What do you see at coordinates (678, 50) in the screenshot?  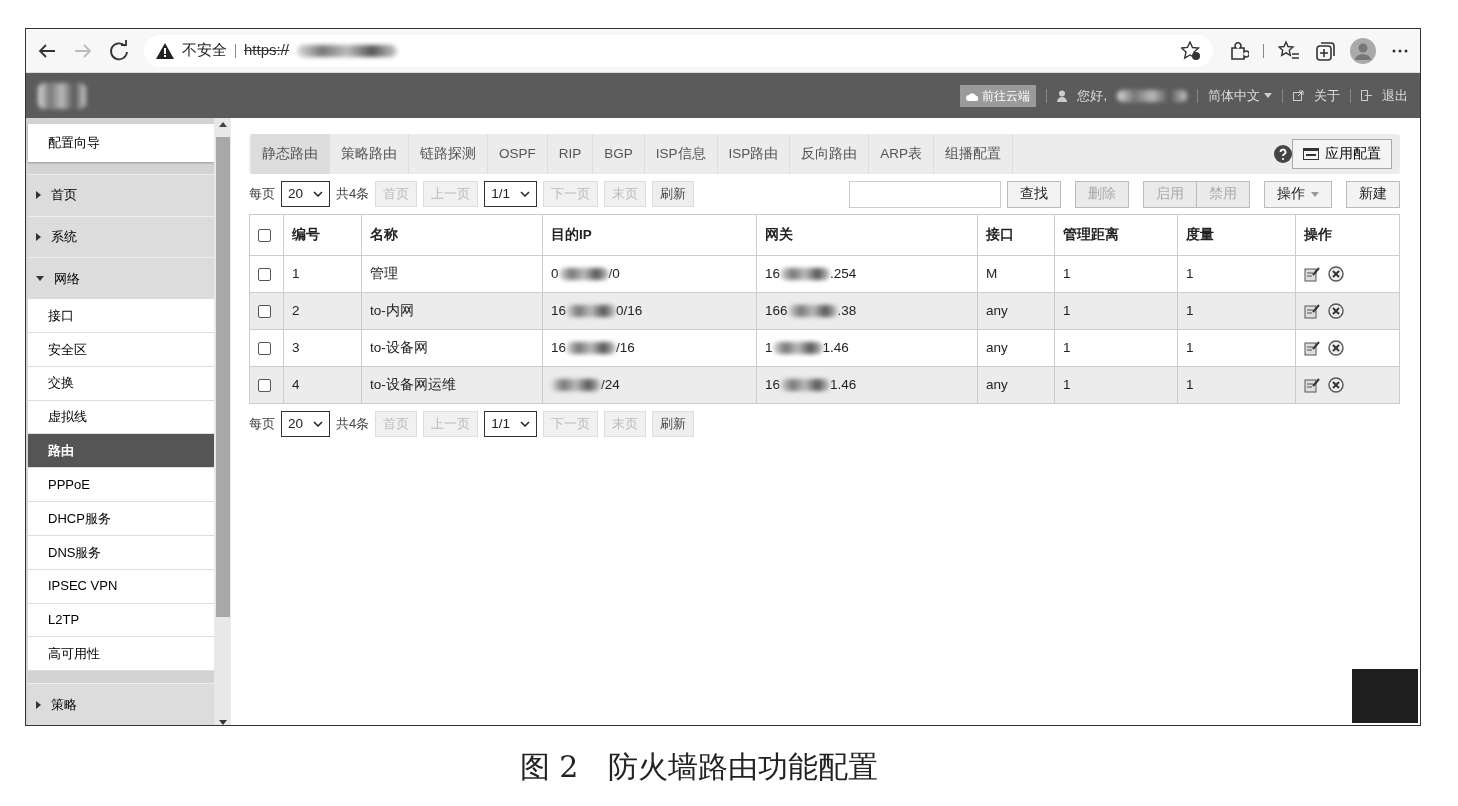 I see `address-bar: 不安全 https://` at bounding box center [678, 50].